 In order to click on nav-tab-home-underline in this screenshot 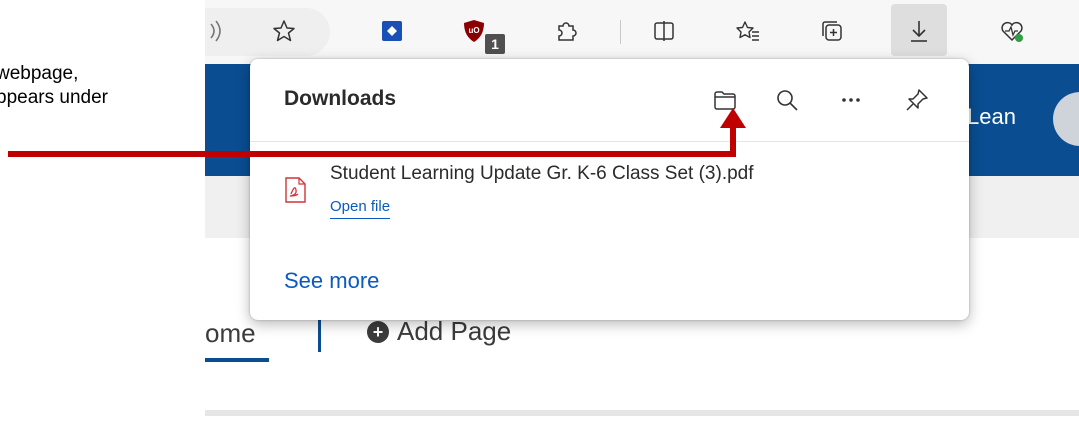, I will do `click(237, 360)`.